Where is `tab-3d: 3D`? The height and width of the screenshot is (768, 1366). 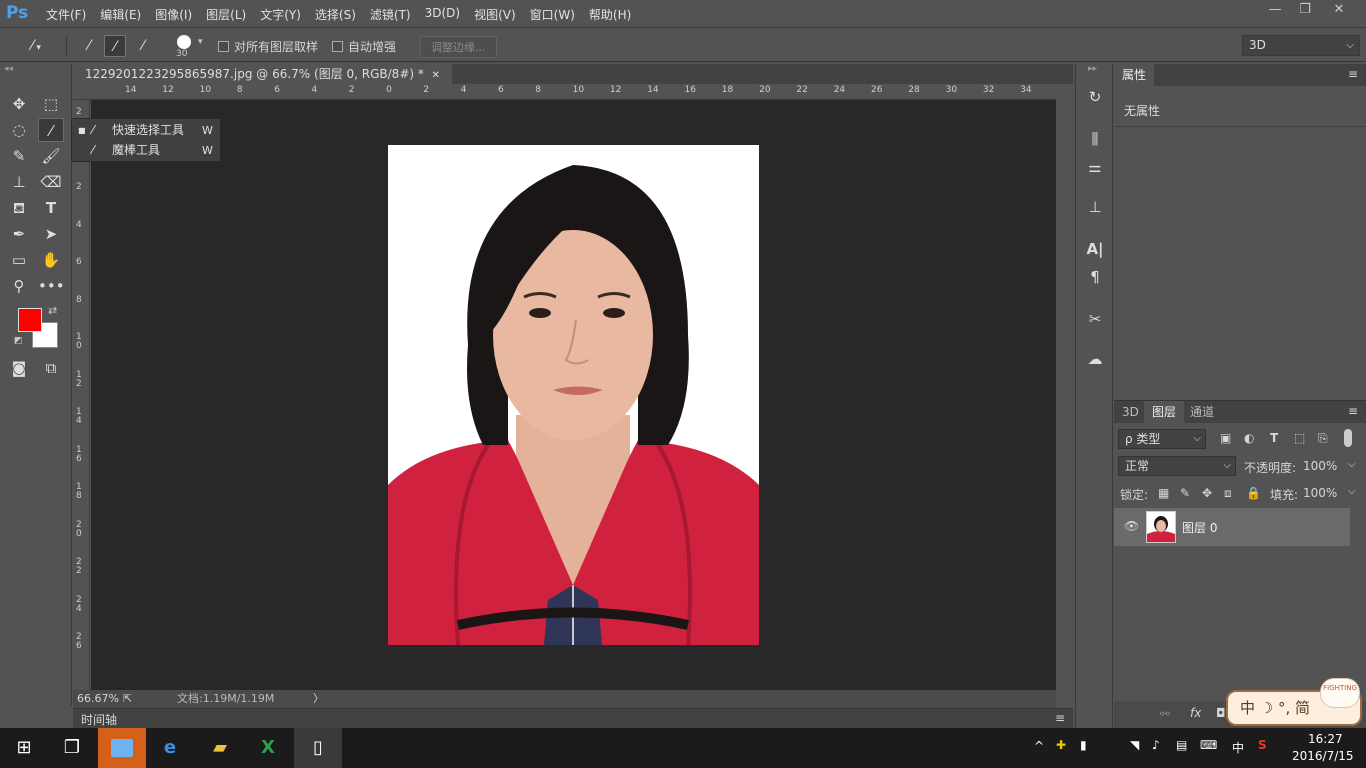 tab-3d: 3D is located at coordinates (1130, 412).